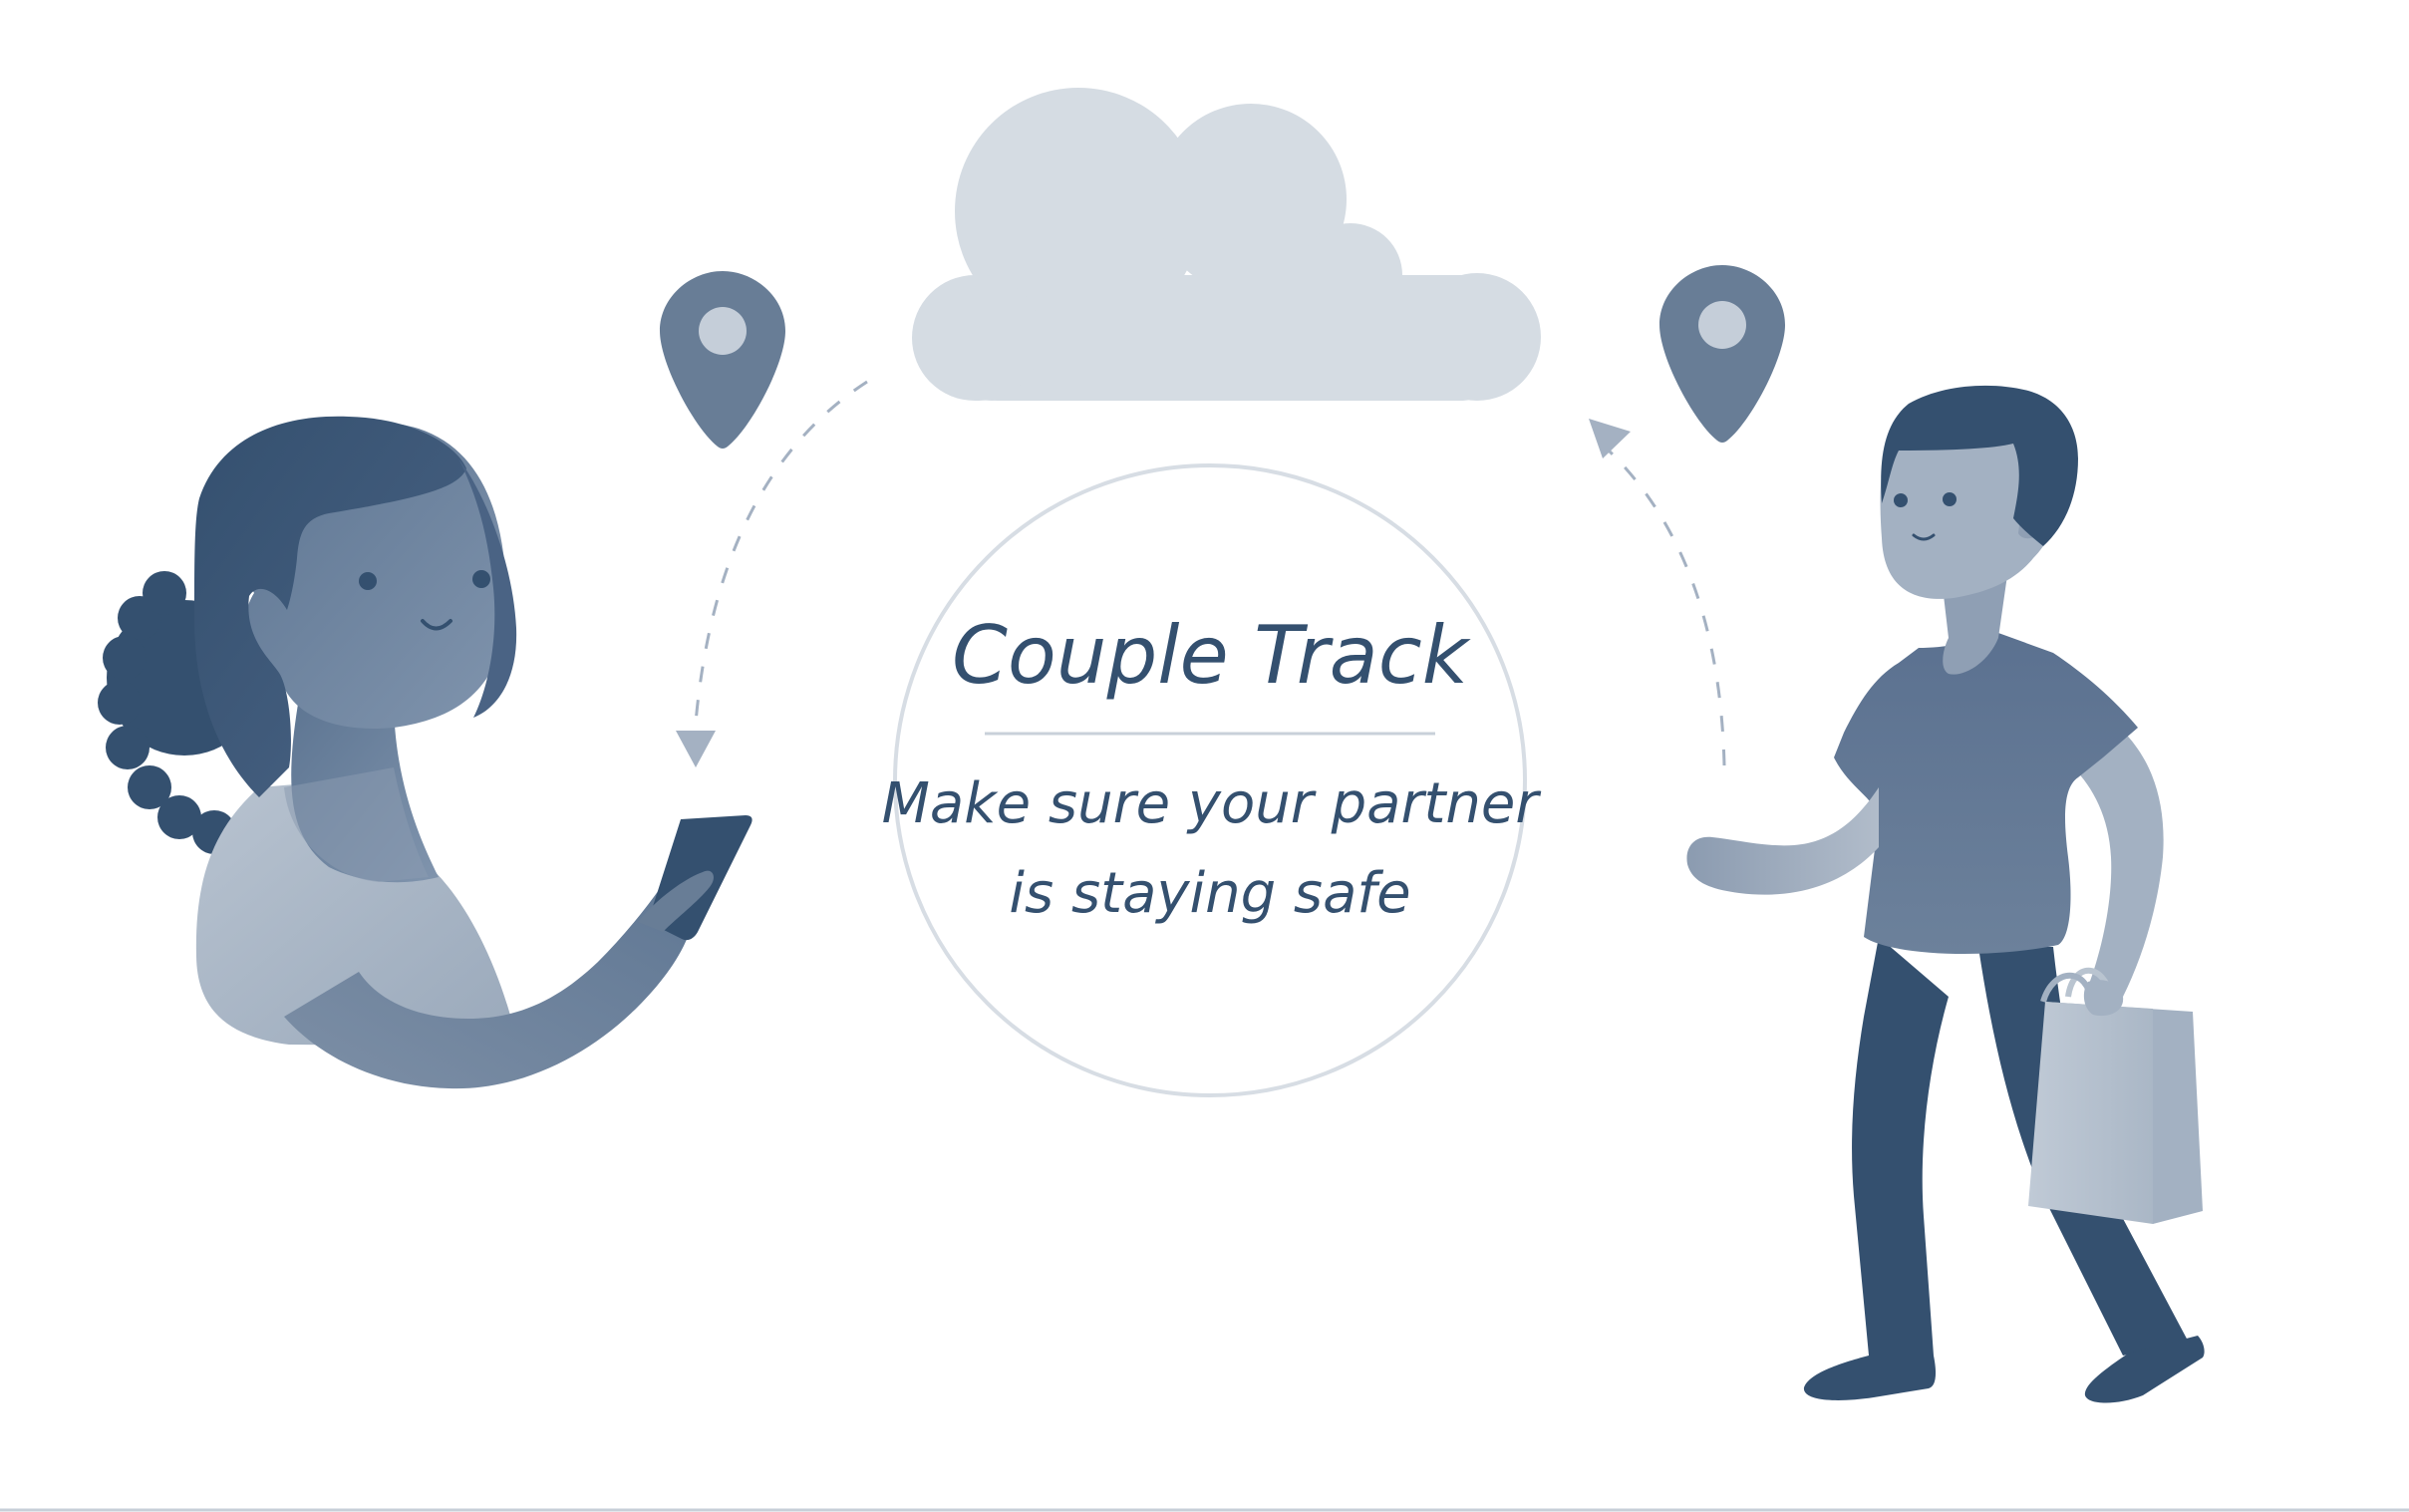 Image resolution: width=2409 pixels, height=1512 pixels. What do you see at coordinates (1950, 499) in the screenshot?
I see `man-eye-right` at bounding box center [1950, 499].